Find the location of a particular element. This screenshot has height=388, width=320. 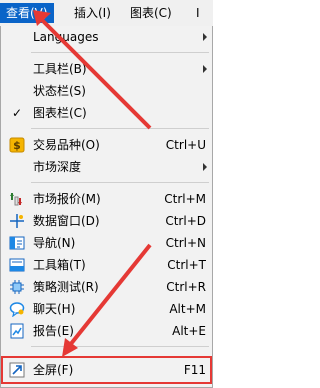

menu-item-label: 导航(N) is located at coordinates (54, 243).